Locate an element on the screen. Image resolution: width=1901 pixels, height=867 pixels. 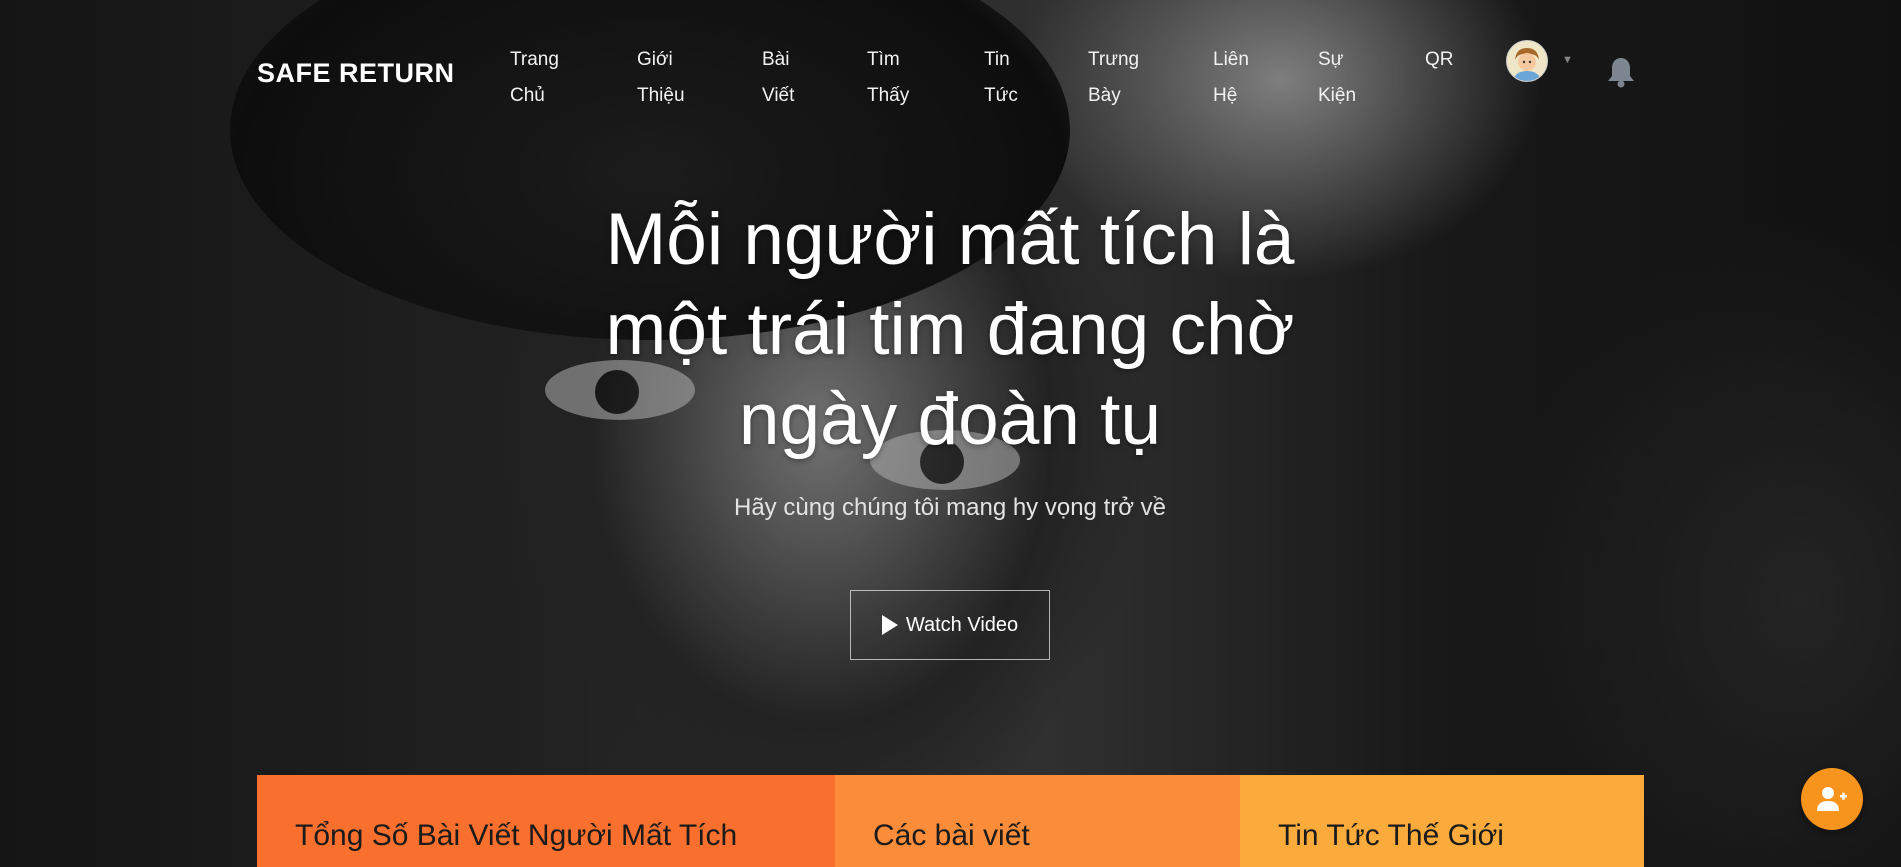
nav-item-trang-chu: Trang Chủ is located at coordinates (545, 78).